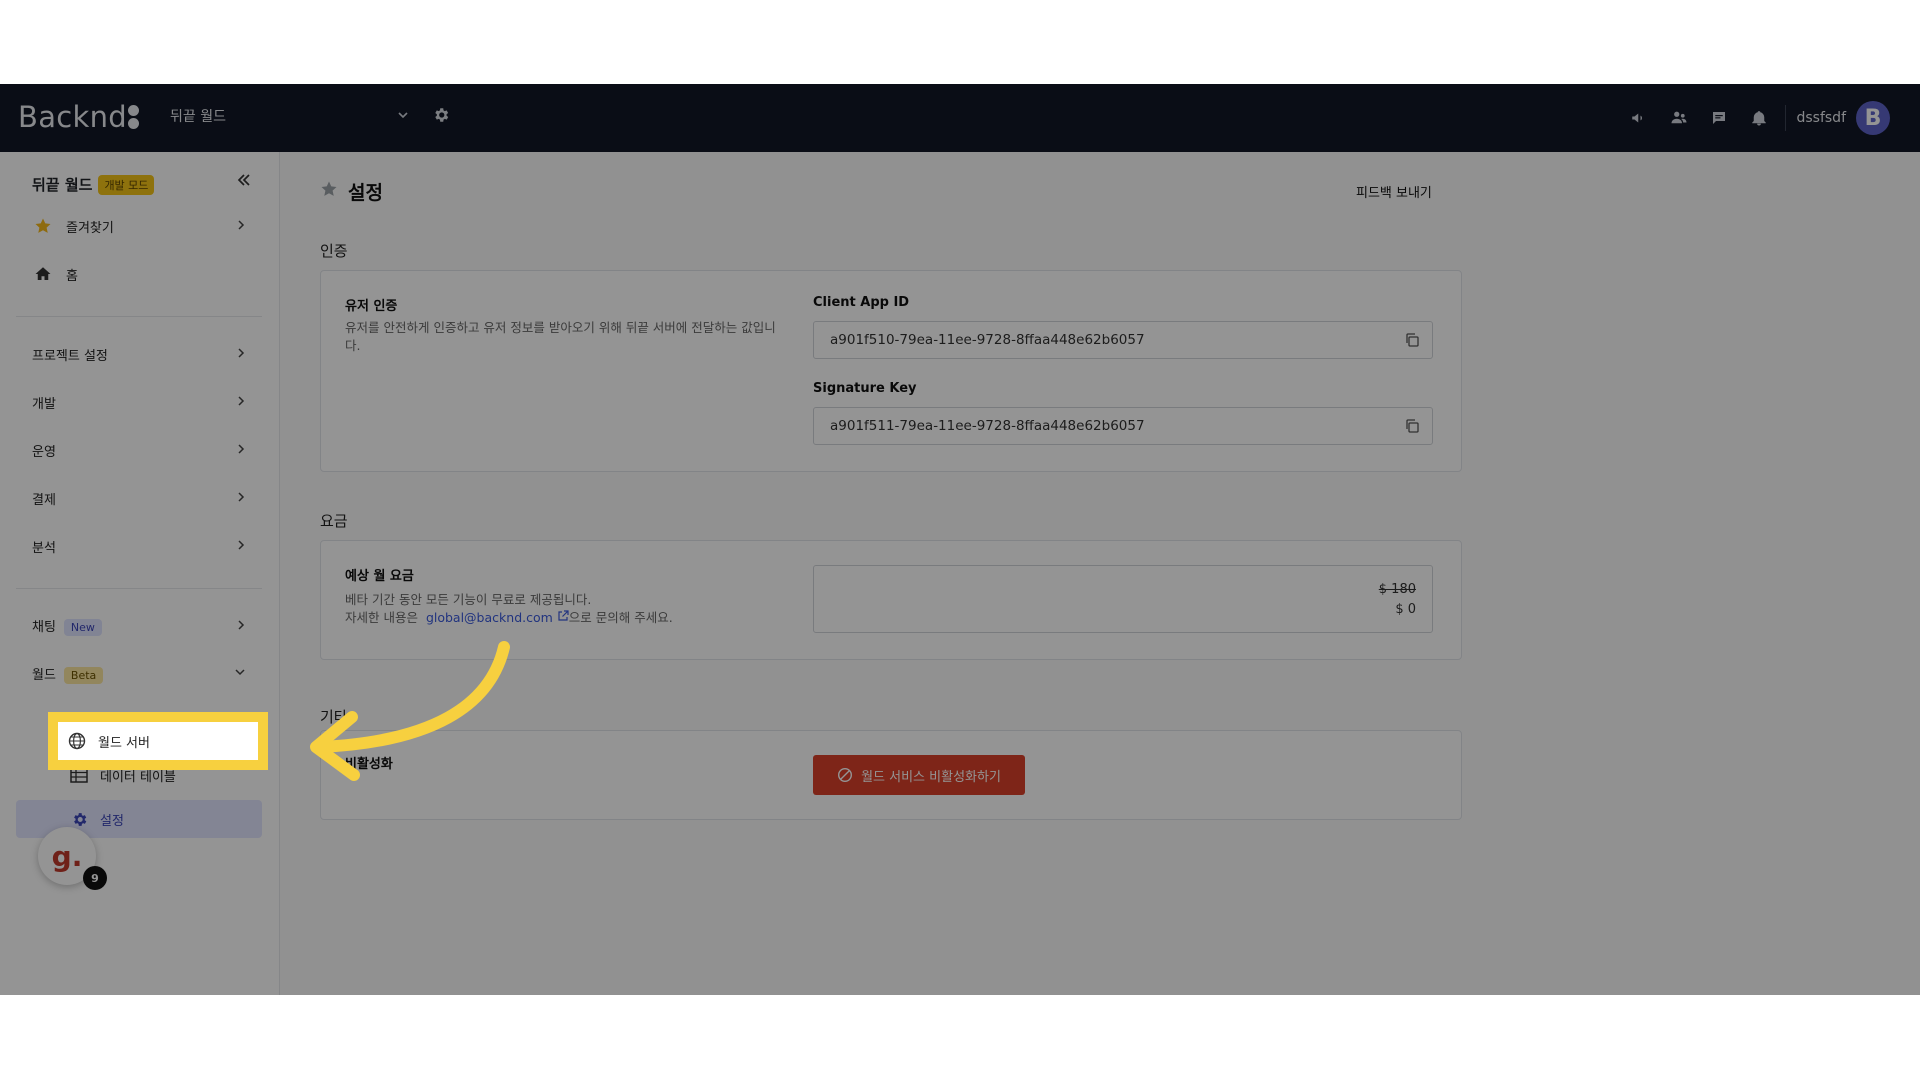 The image size is (1920, 1080). Describe the element at coordinates (79, 117) in the screenshot. I see `backnd-logo: Backnd` at that location.